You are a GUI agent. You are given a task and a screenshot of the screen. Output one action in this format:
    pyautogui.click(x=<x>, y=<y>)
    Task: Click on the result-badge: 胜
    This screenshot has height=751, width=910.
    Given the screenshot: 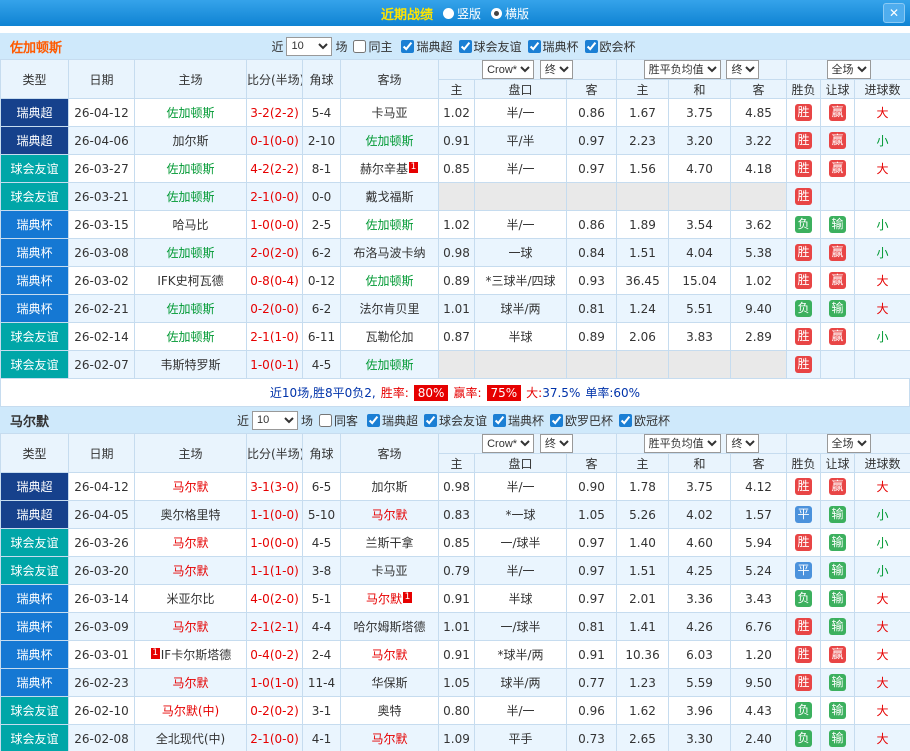 What is the action you would take?
    pyautogui.click(x=804, y=112)
    